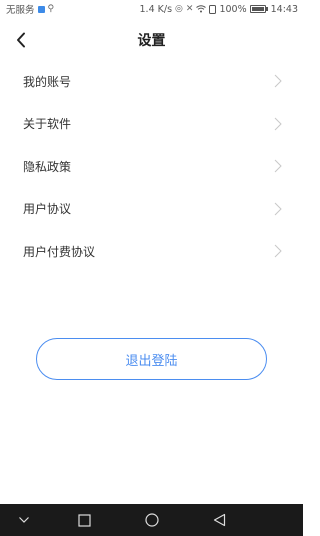 The width and height of the screenshot is (320, 536). Describe the element at coordinates (233, 9) in the screenshot. I see `battery-percent: 100%` at that location.